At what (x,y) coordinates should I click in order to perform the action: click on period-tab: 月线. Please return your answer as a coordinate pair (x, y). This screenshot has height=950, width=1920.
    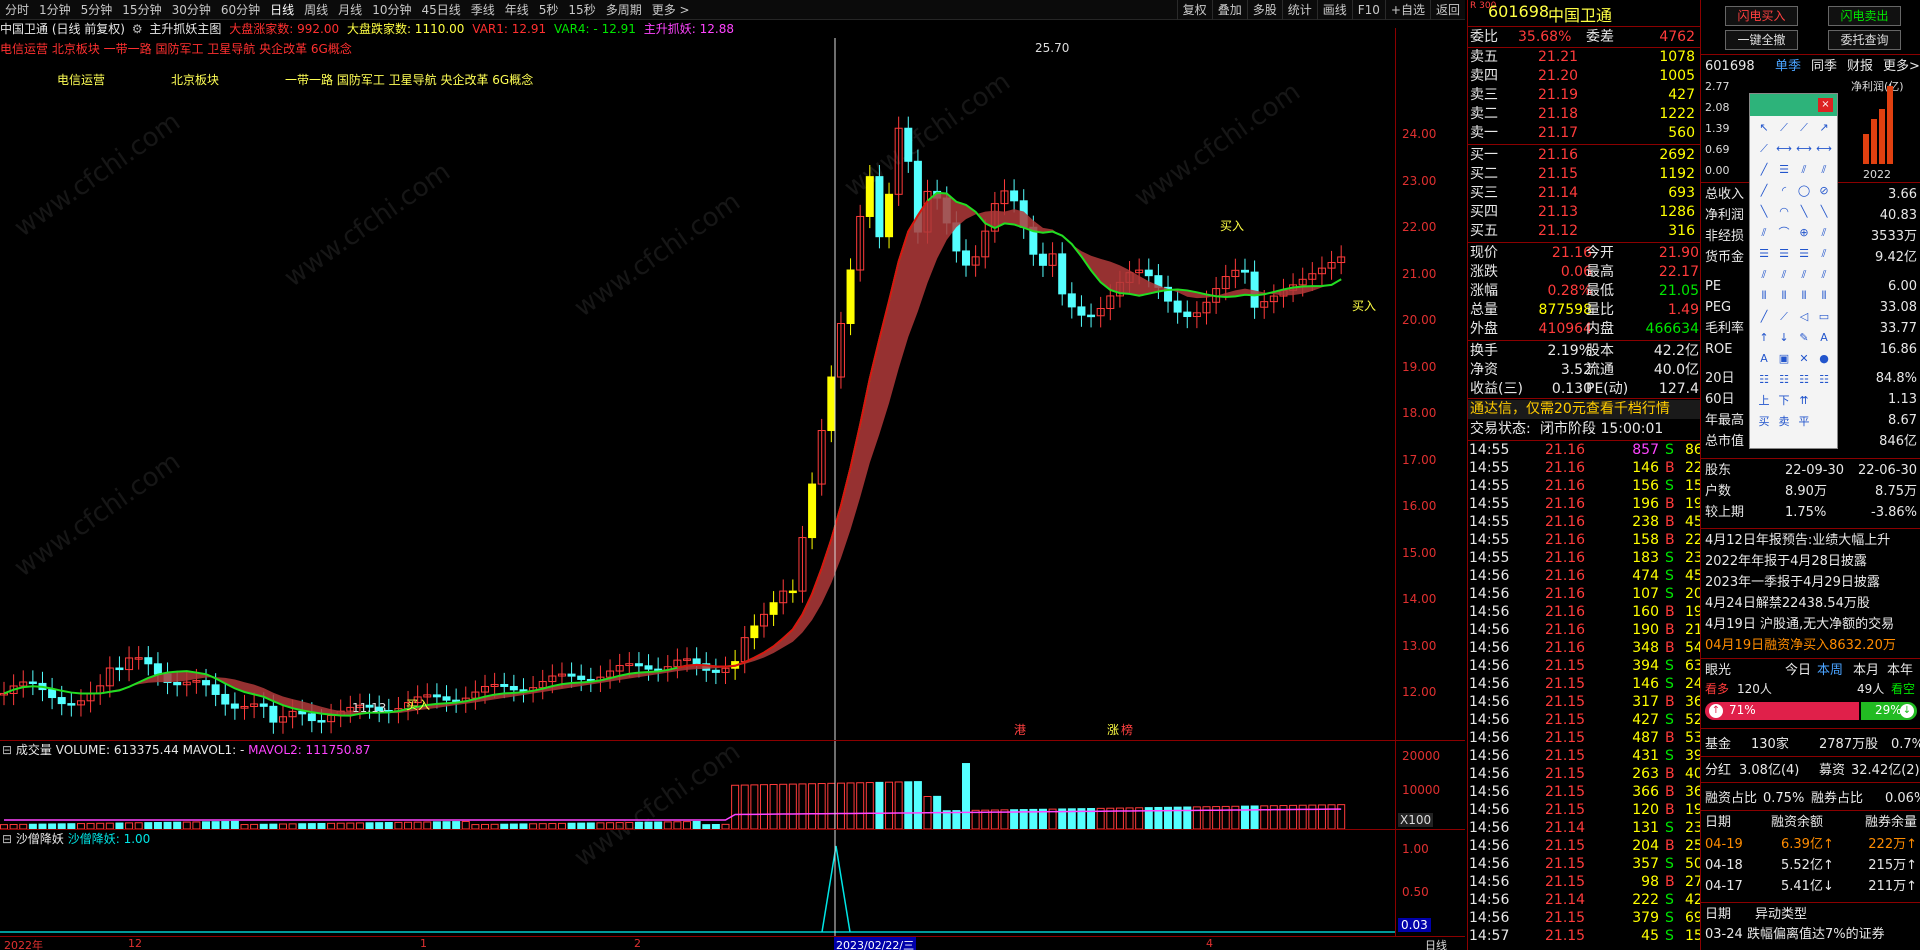
    Looking at the image, I should click on (350, 10).